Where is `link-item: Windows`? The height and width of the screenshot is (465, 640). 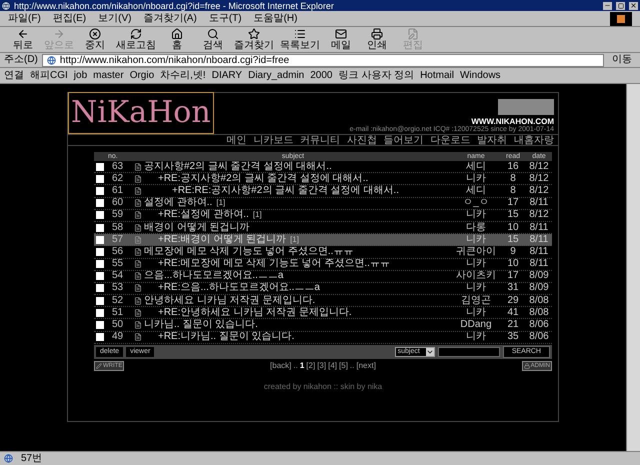 link-item: Windows is located at coordinates (480, 76).